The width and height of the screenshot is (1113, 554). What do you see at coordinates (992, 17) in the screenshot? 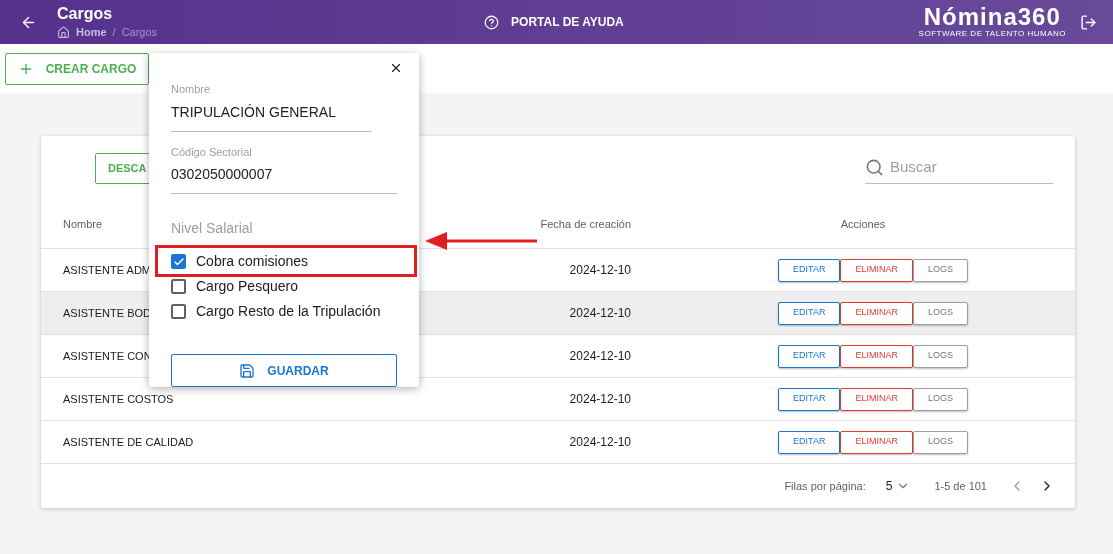
I see `logo: Nómina360` at bounding box center [992, 17].